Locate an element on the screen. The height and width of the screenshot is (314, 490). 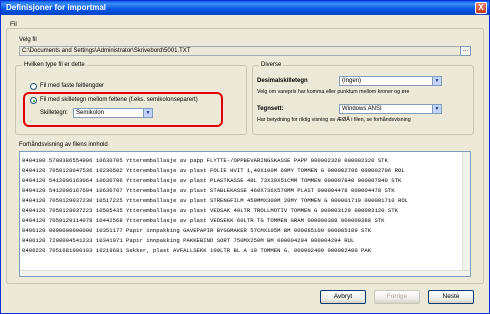
highlight-annotation is located at coordinates (123, 109).